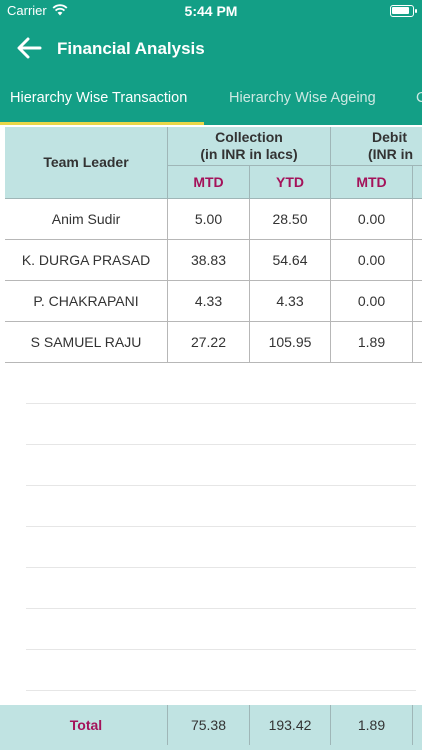 Image resolution: width=422 pixels, height=750 pixels. Describe the element at coordinates (419, 99) in the screenshot. I see `tab-next-partial: C` at that location.